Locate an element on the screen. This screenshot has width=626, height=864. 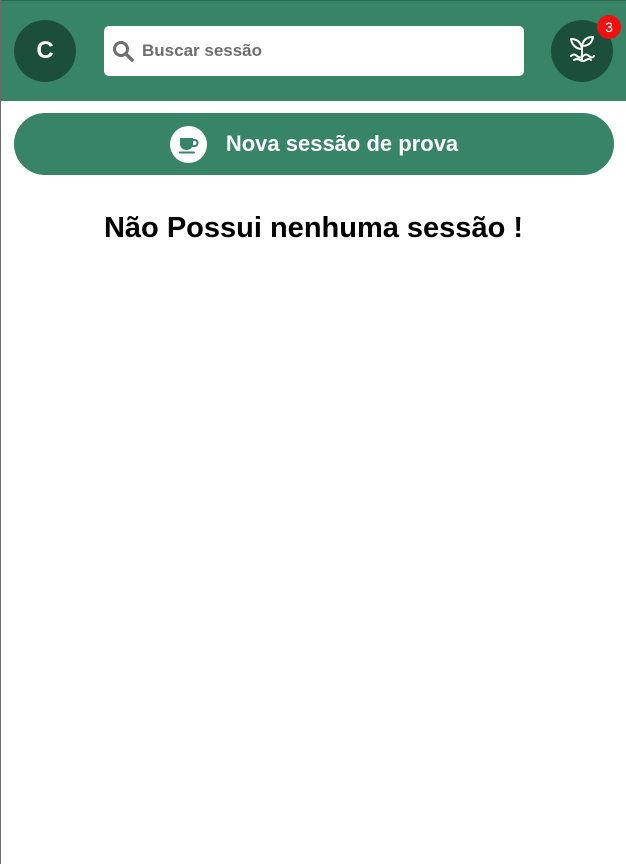
search-box is located at coordinates (314, 51).